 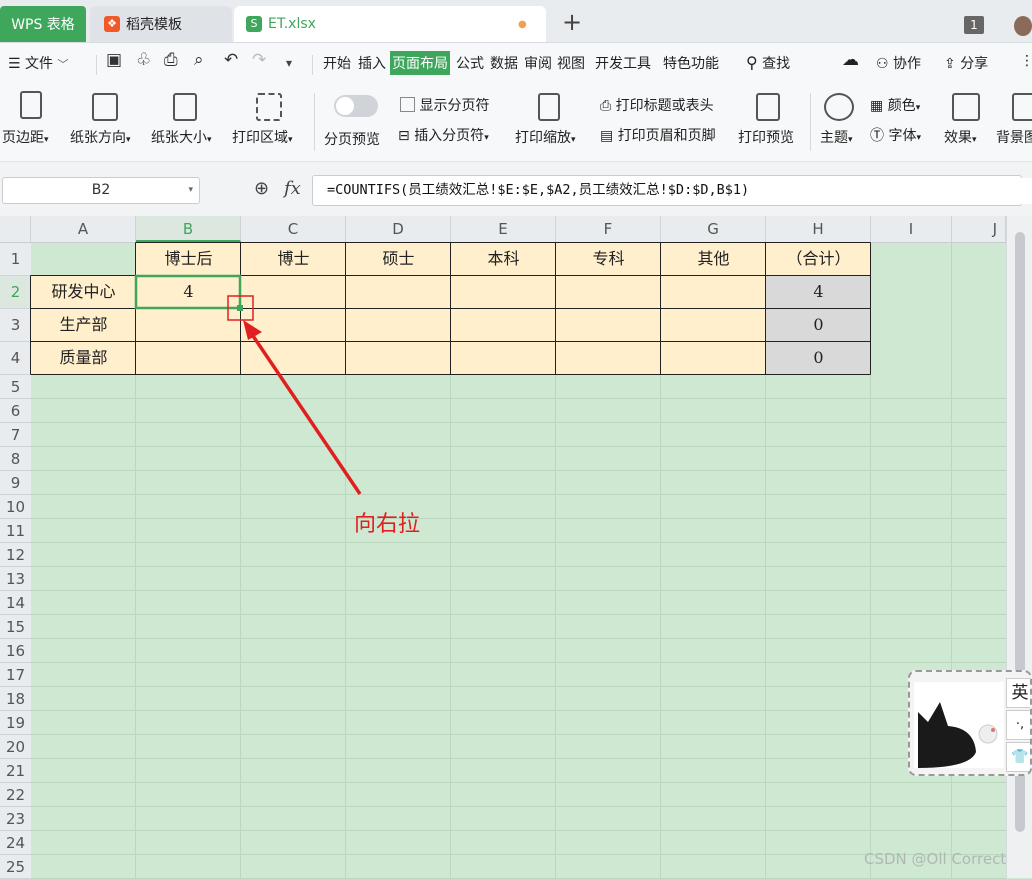 What do you see at coordinates (252, 330) in the screenshot?
I see `annotation-arrowhead` at bounding box center [252, 330].